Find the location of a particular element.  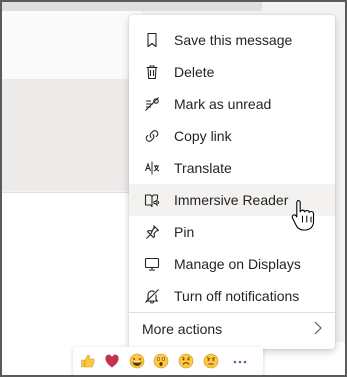

menu-item-label: Mark as unread is located at coordinates (223, 104).